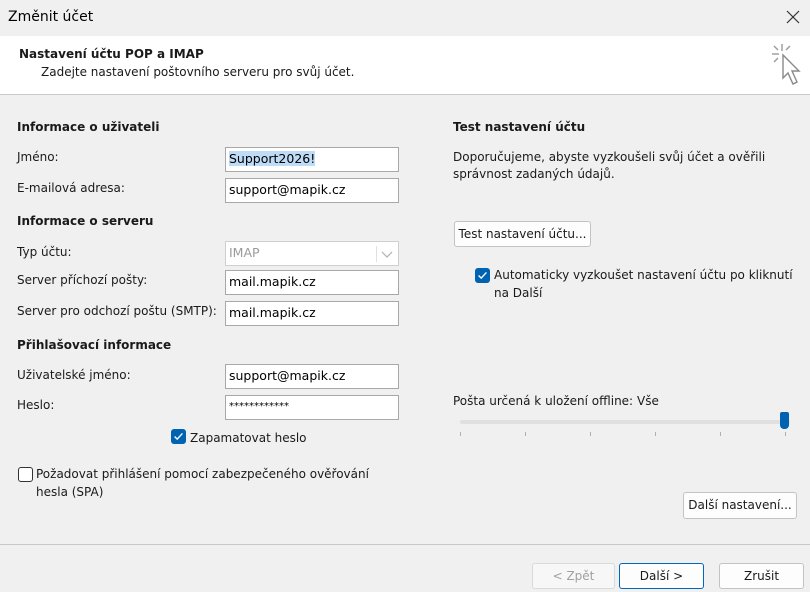 Image resolution: width=810 pixels, height=592 pixels. I want to click on spa-checkbox, so click(25, 474).